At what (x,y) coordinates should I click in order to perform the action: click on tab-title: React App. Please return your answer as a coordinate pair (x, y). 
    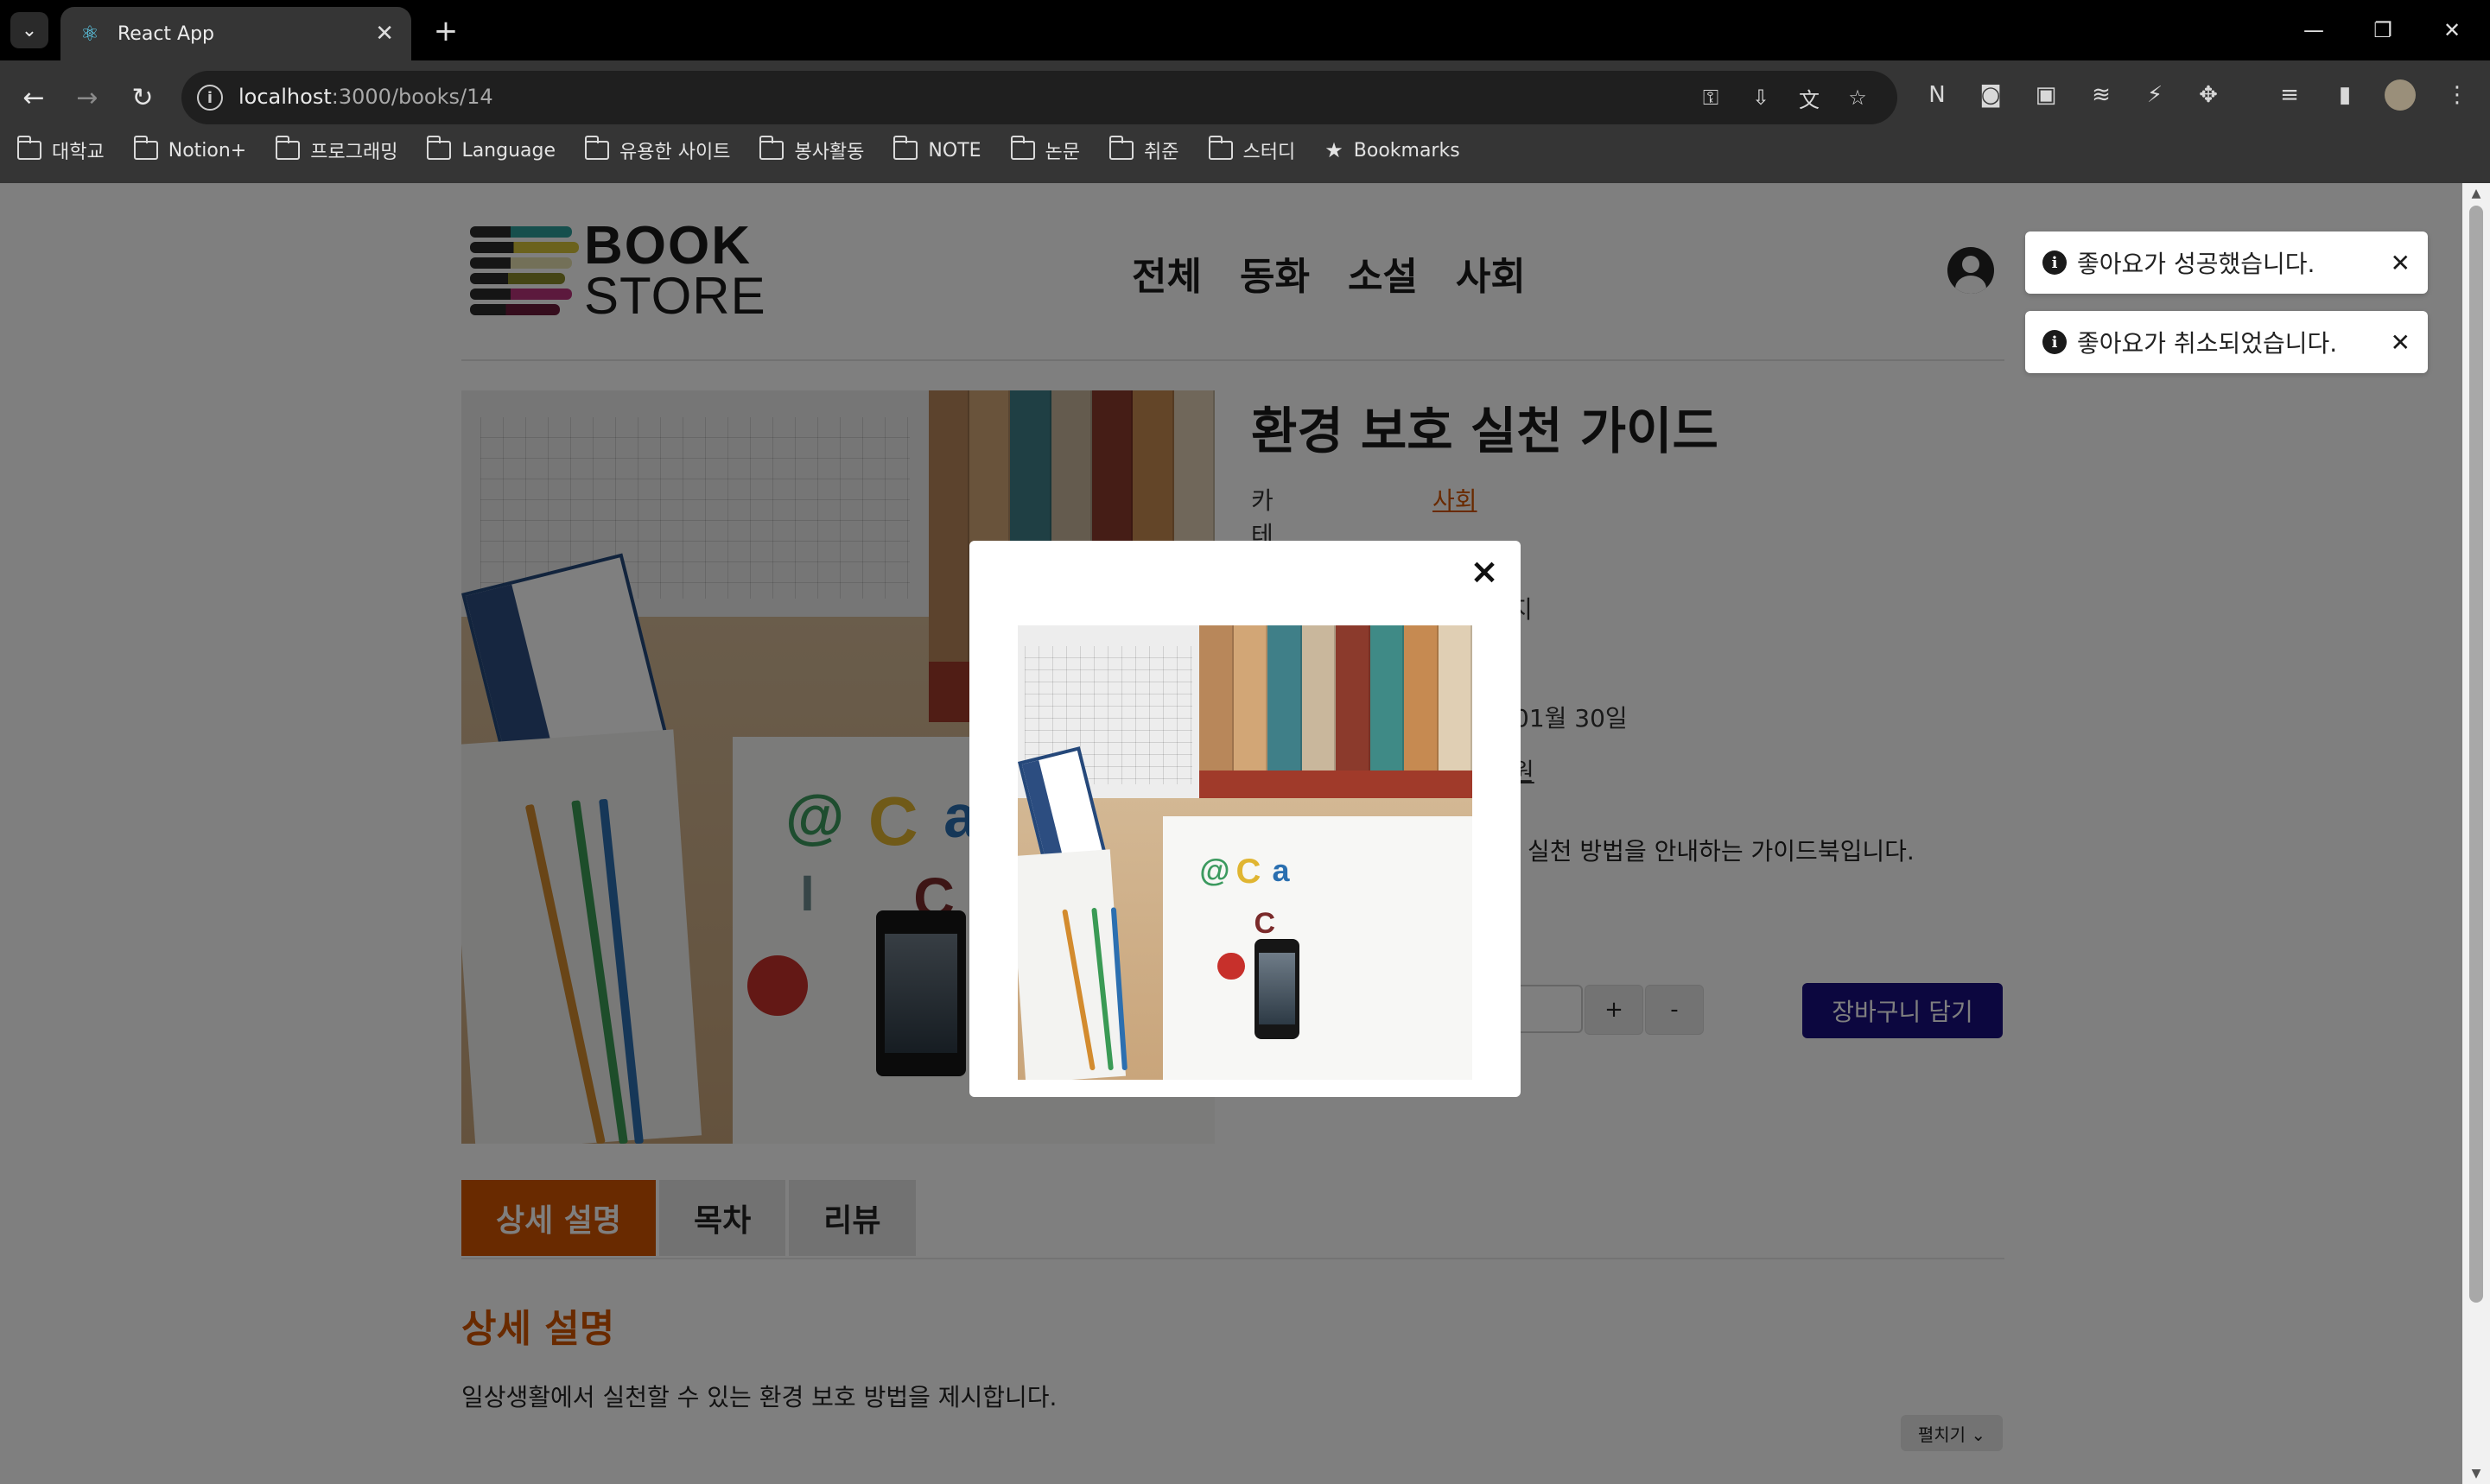
    Looking at the image, I should click on (166, 33).